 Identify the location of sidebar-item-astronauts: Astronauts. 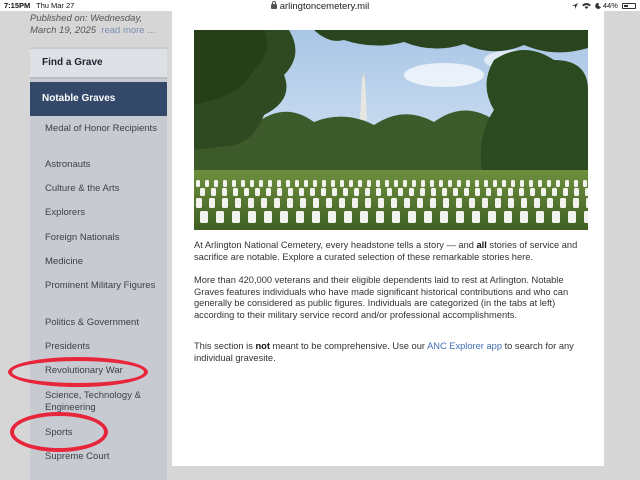
(104, 165).